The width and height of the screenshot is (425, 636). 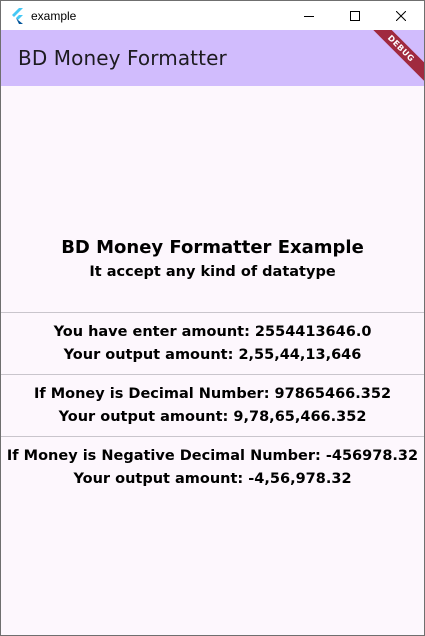 I want to click on app-bar-title: BD Money Formatter, so click(x=122, y=58).